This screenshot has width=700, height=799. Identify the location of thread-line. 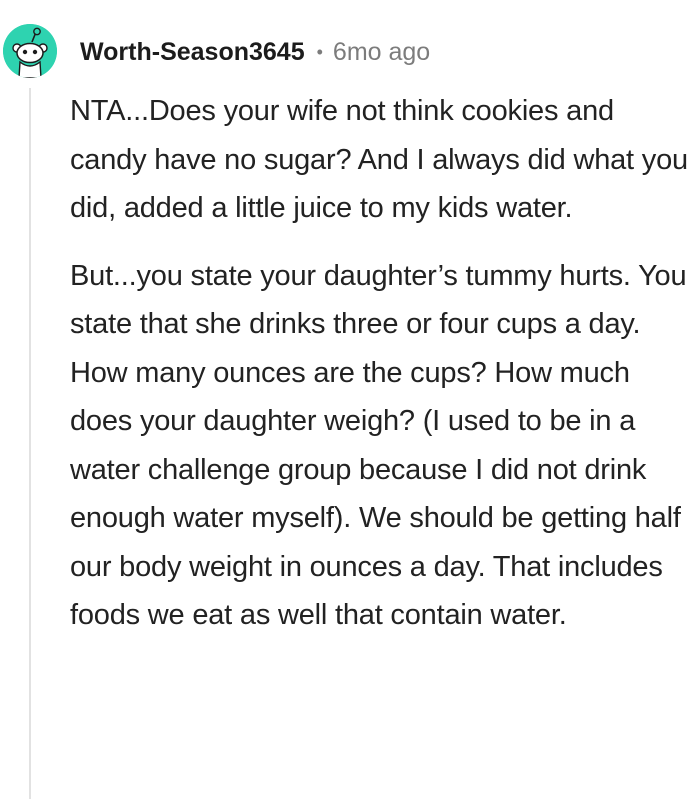
(30, 443).